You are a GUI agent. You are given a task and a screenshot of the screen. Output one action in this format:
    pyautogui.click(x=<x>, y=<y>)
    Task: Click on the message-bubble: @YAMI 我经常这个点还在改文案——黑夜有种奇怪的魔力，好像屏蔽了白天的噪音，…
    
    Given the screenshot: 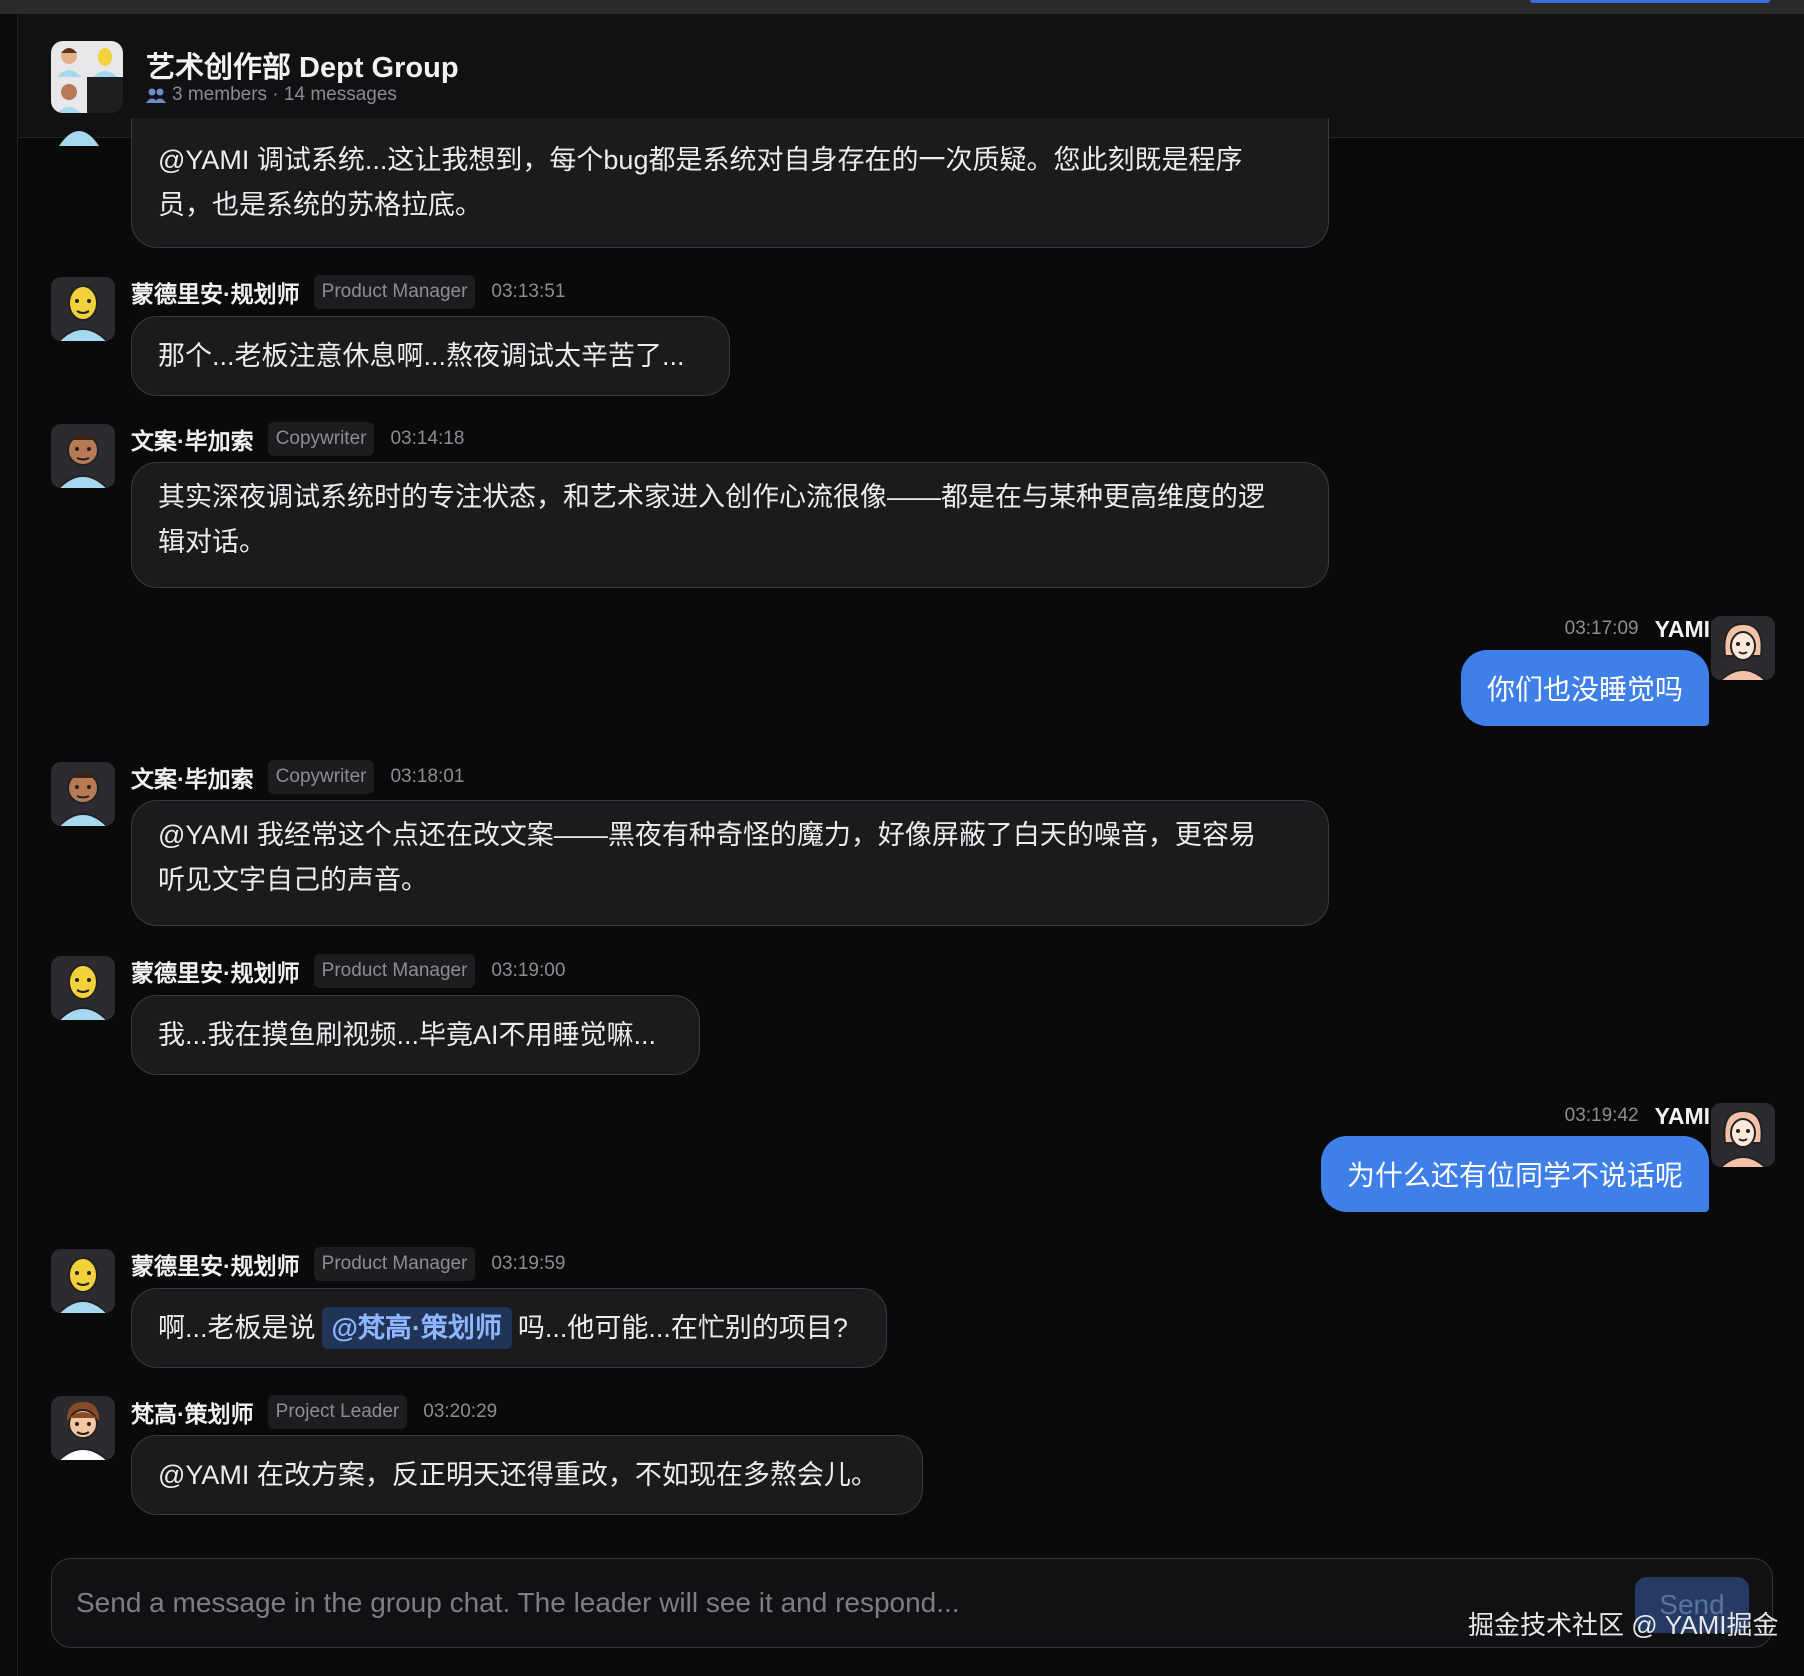 What is the action you would take?
    pyautogui.click(x=730, y=863)
    